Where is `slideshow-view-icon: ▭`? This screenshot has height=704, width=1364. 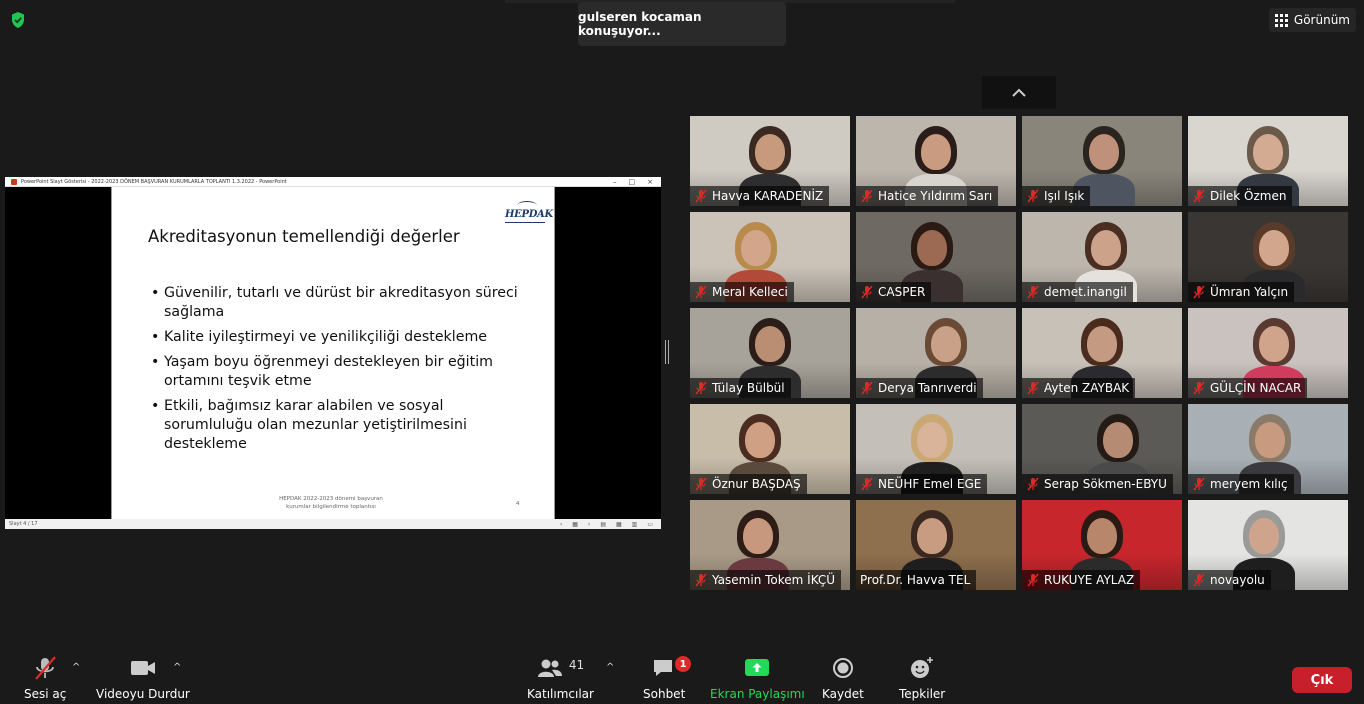 slideshow-view-icon: ▭ is located at coordinates (650, 524).